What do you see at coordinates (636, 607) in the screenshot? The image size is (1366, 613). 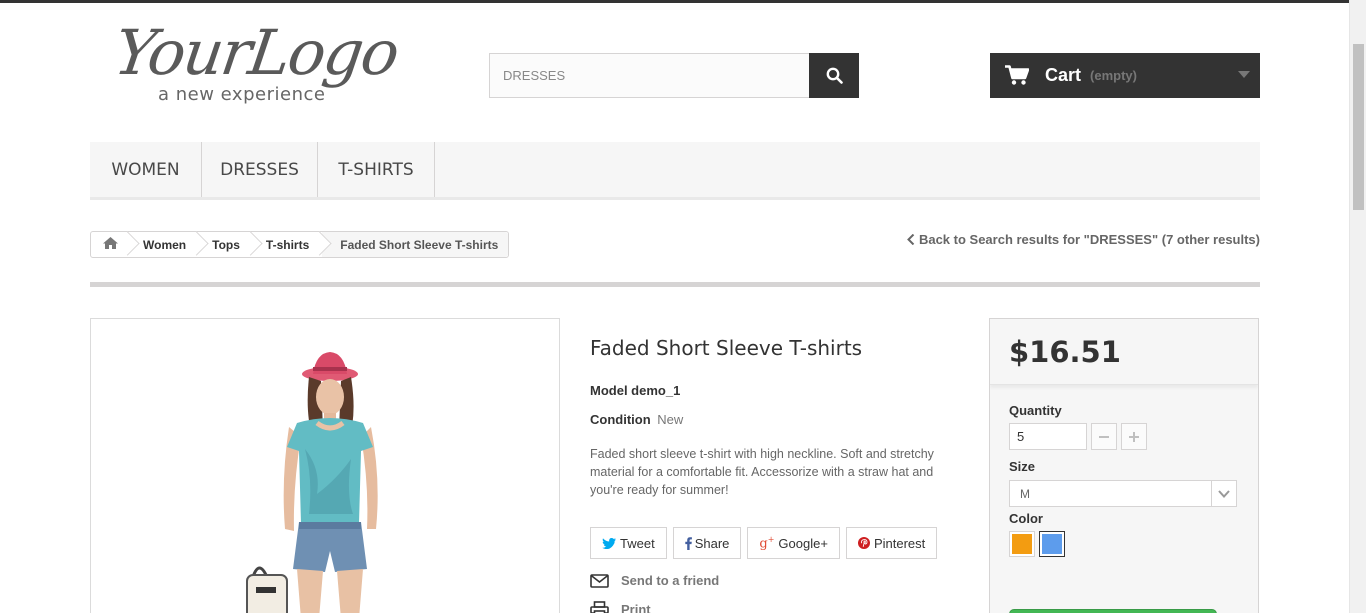 I see `print-label: Print` at bounding box center [636, 607].